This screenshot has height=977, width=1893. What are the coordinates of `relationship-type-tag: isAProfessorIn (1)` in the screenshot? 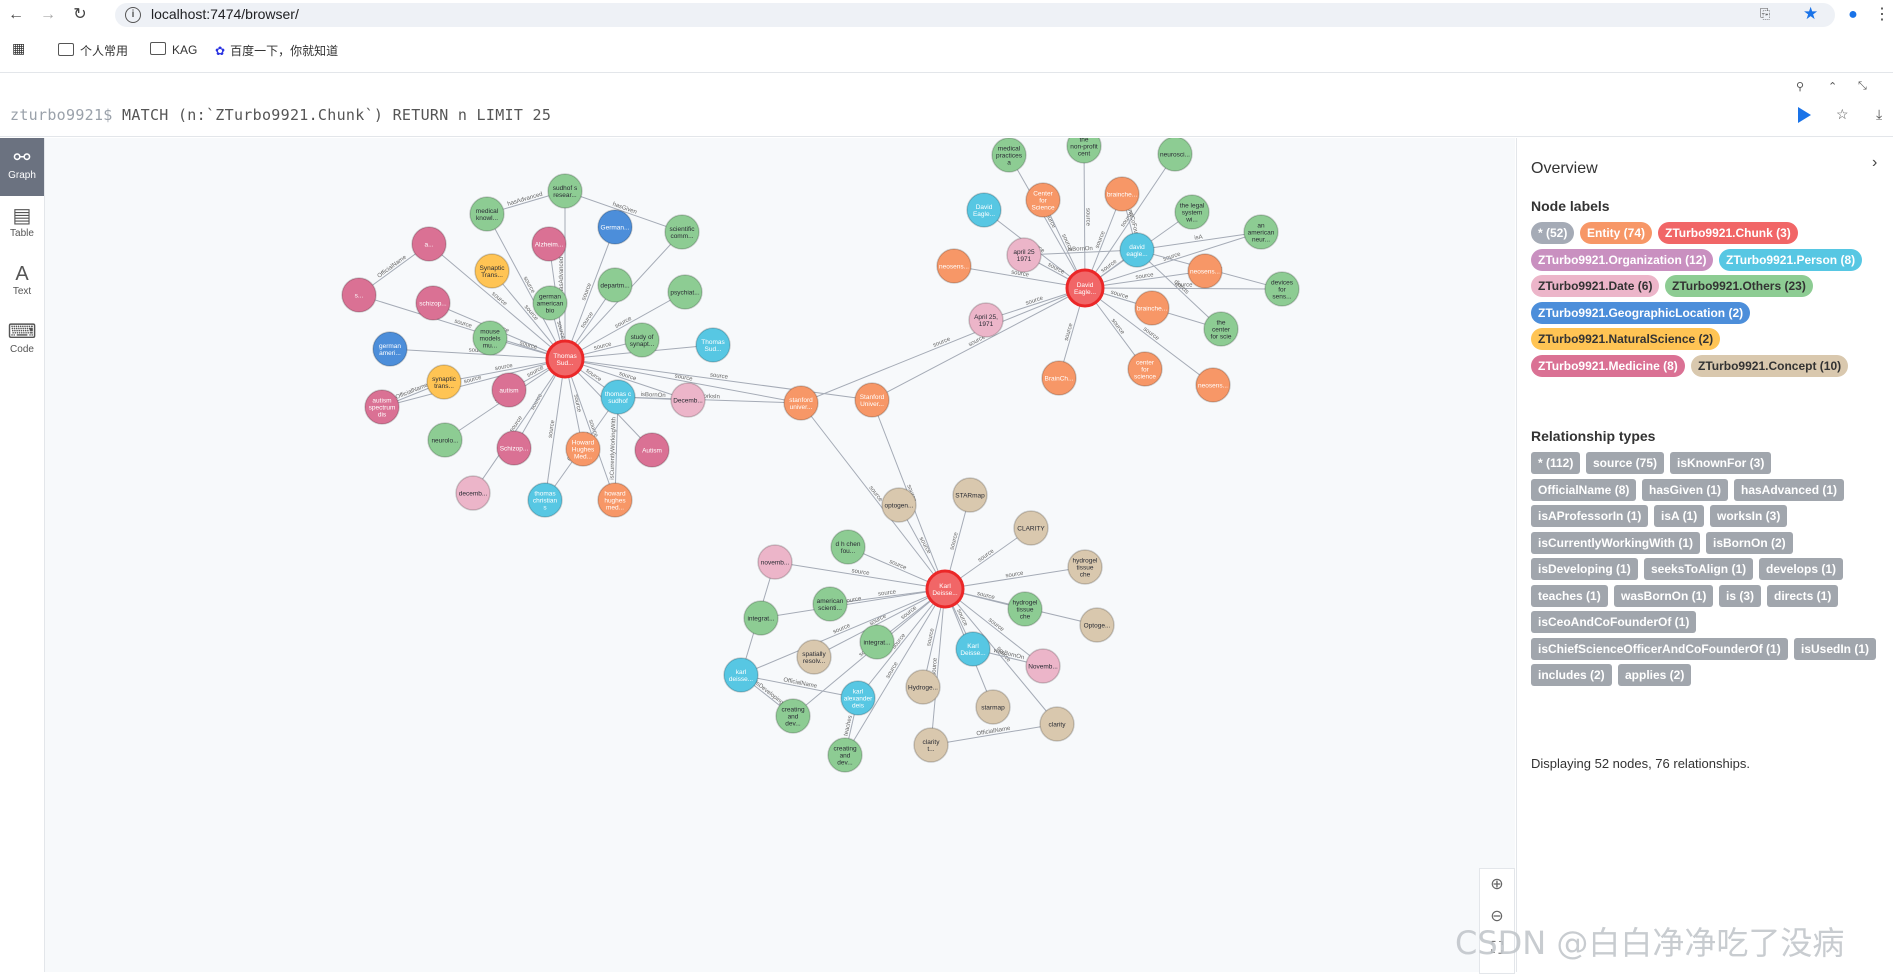 It's located at (1590, 516).